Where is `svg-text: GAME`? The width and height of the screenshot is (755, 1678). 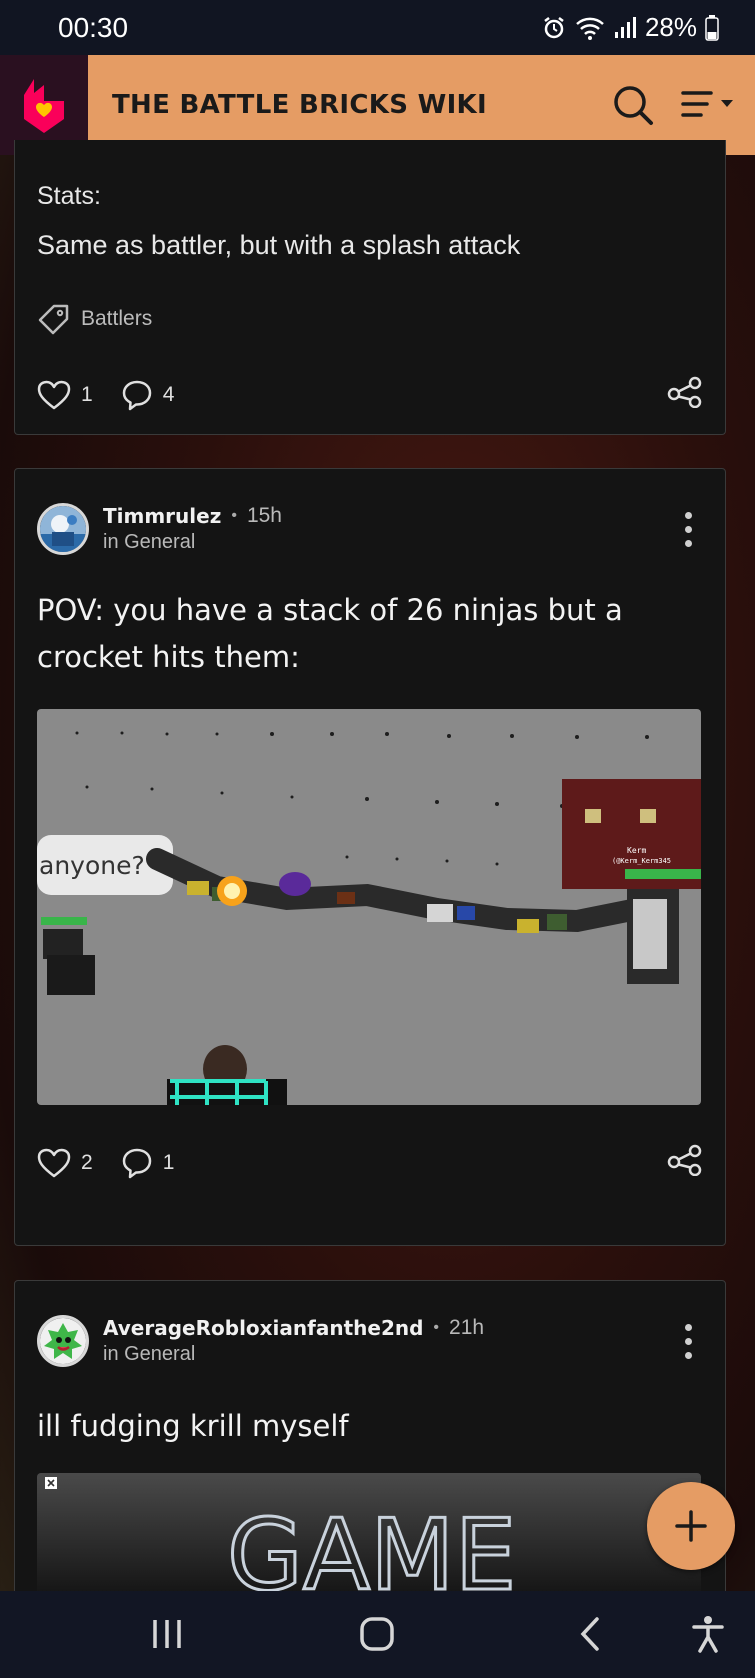
svg-text: GAME is located at coordinates (371, 1548).